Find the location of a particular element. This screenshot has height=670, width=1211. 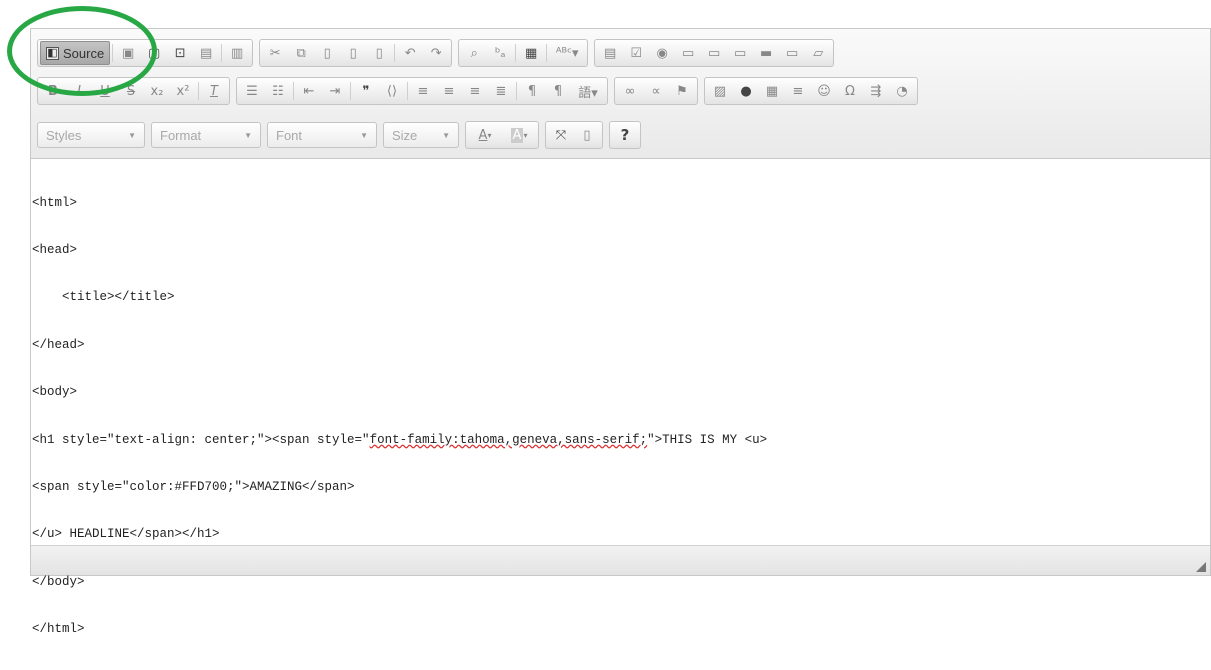

link-icon: ∞ is located at coordinates (630, 91).